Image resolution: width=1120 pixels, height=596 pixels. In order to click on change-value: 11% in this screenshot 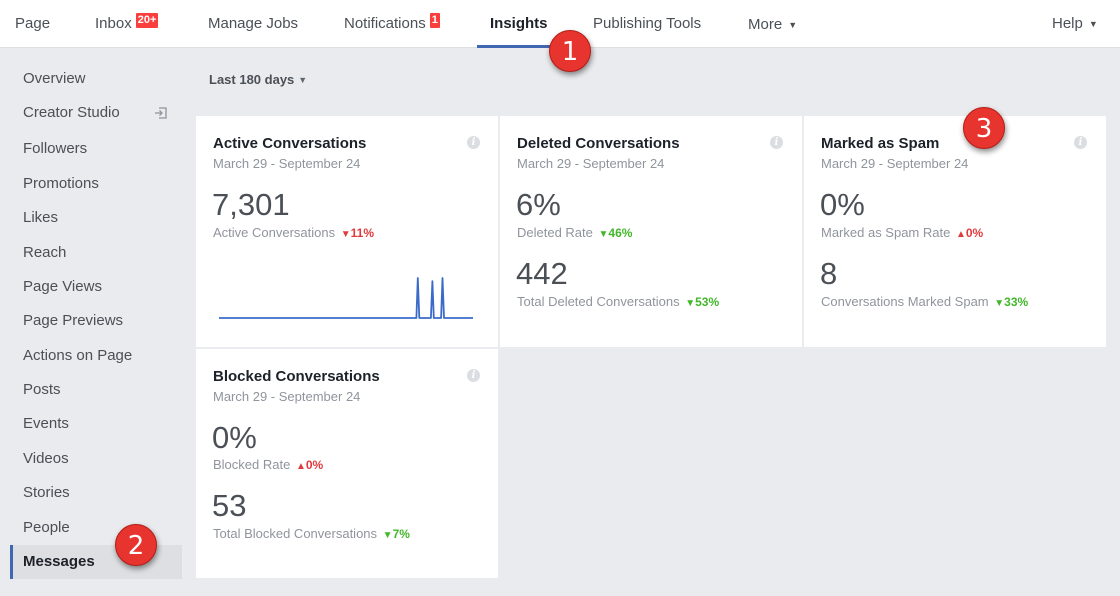, I will do `click(362, 233)`.